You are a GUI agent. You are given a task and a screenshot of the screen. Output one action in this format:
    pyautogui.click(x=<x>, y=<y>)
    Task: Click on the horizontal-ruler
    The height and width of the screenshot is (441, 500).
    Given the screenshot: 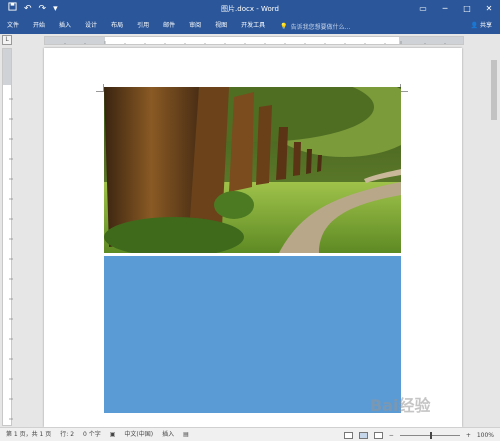 What is the action you would take?
    pyautogui.click(x=254, y=40)
    